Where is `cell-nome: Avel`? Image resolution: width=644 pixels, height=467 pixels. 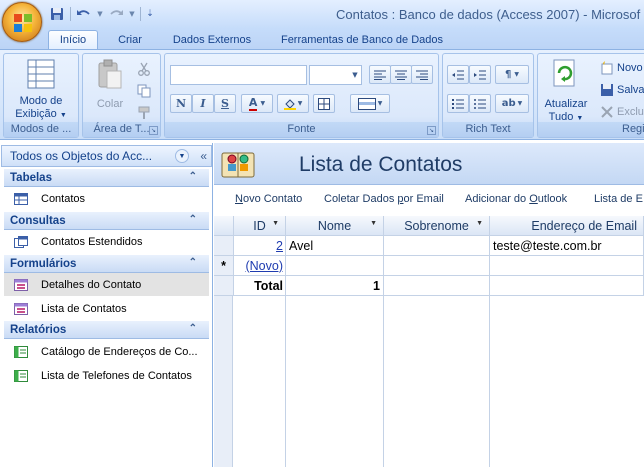
cell-nome: Avel is located at coordinates (335, 246).